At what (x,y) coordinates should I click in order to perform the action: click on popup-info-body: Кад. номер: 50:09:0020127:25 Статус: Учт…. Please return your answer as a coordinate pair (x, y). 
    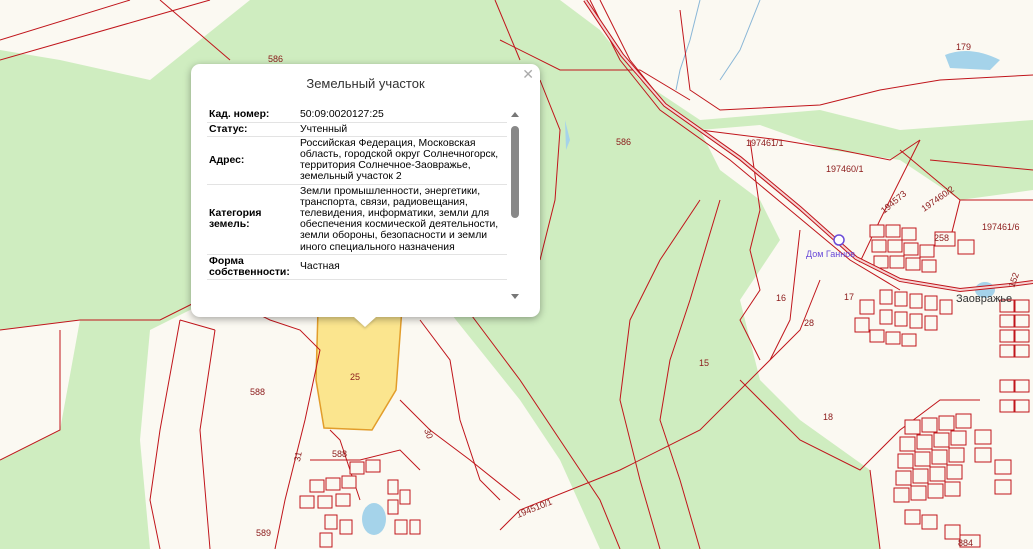
    Looking at the image, I should click on (357, 206).